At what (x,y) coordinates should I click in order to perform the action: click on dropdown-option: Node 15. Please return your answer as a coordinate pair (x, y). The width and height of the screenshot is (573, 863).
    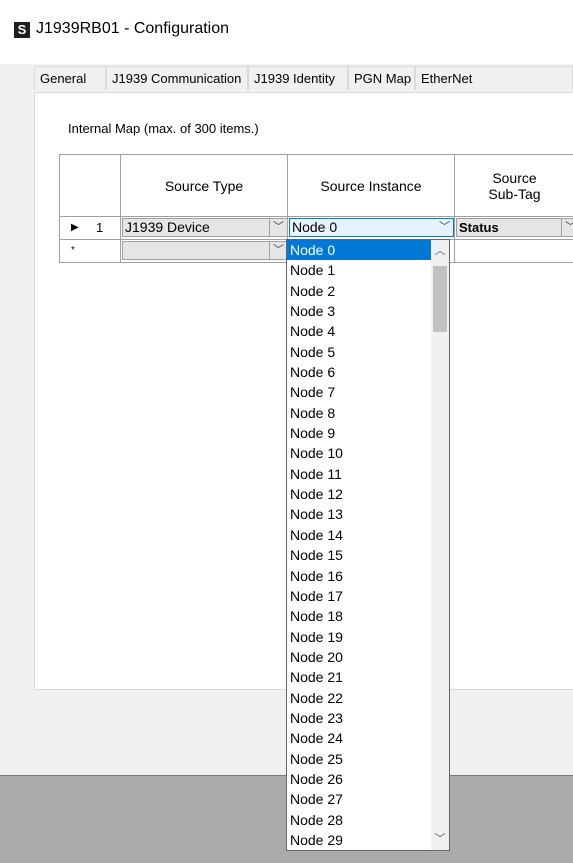
    Looking at the image, I should click on (359, 555).